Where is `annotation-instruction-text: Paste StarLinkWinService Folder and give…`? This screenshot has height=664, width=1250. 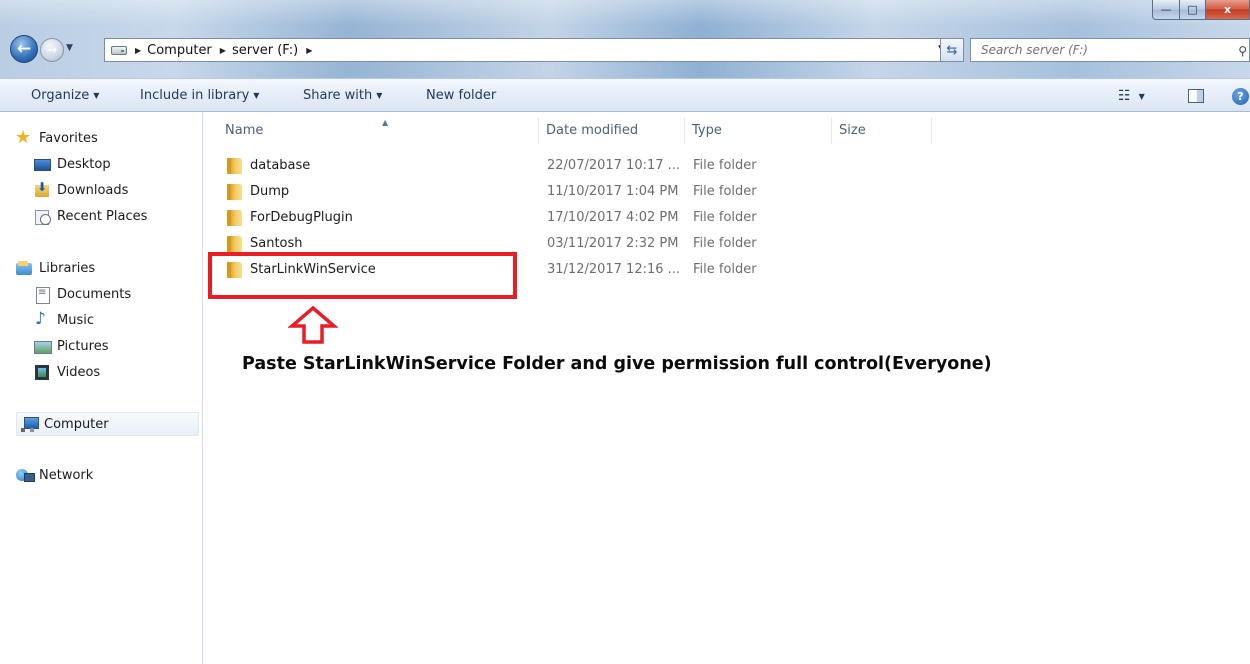
annotation-instruction-text: Paste StarLinkWinService Folder and give… is located at coordinates (617, 364).